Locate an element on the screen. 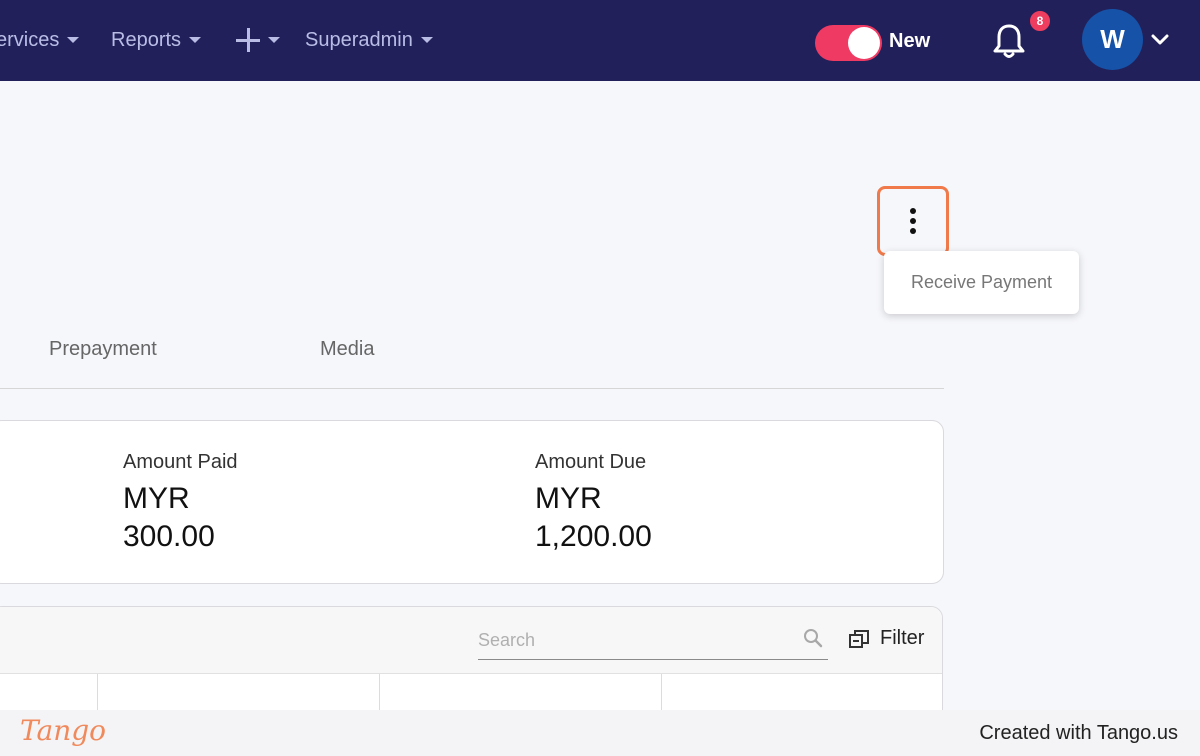 Image resolution: width=1200 pixels, height=756 pixels. tabs-divider is located at coordinates (472, 388).